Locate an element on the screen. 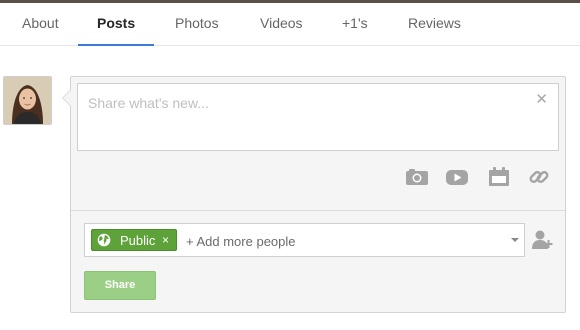 The width and height of the screenshot is (580, 330). avatar is located at coordinates (27, 100).